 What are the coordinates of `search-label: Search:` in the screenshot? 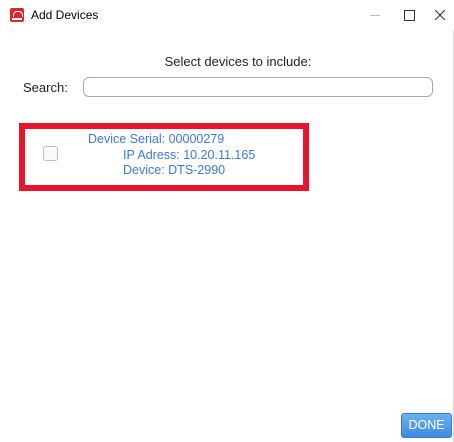 It's located at (45, 87).